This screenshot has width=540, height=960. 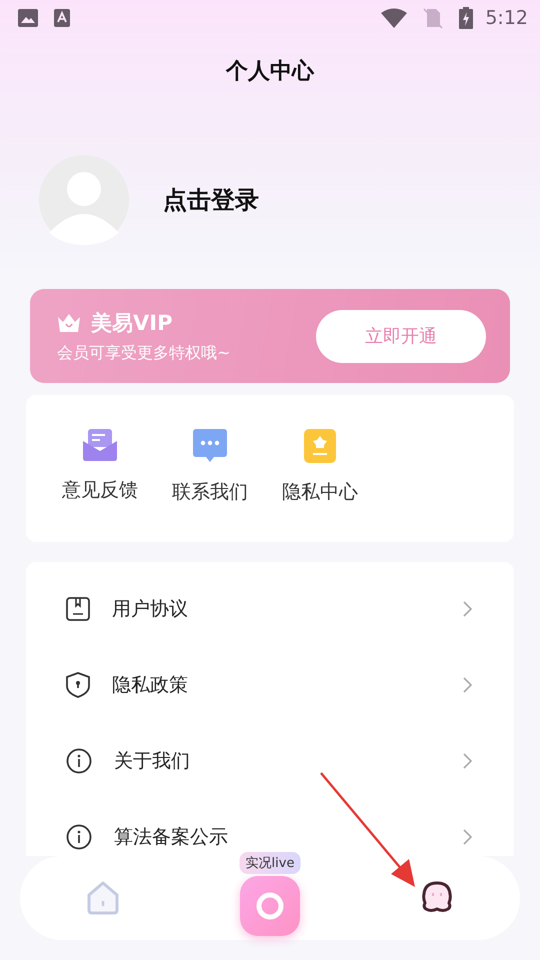 I want to click on menu-item: 算法备案公示, so click(x=270, y=837).